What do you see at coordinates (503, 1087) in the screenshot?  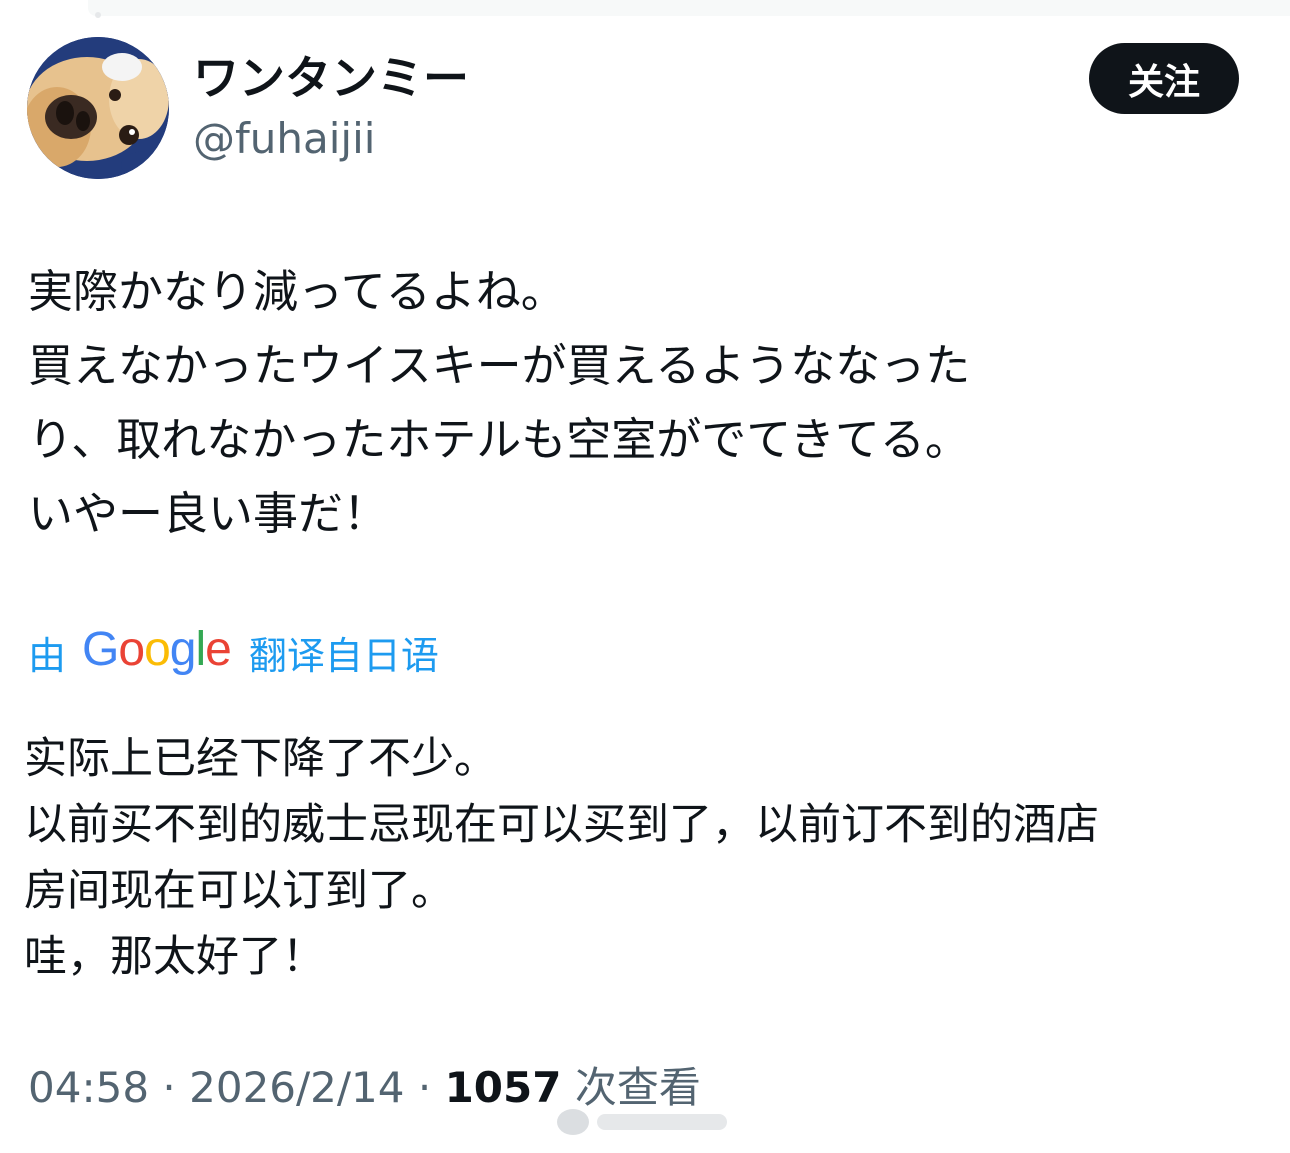 I see `views-count: 1057` at bounding box center [503, 1087].